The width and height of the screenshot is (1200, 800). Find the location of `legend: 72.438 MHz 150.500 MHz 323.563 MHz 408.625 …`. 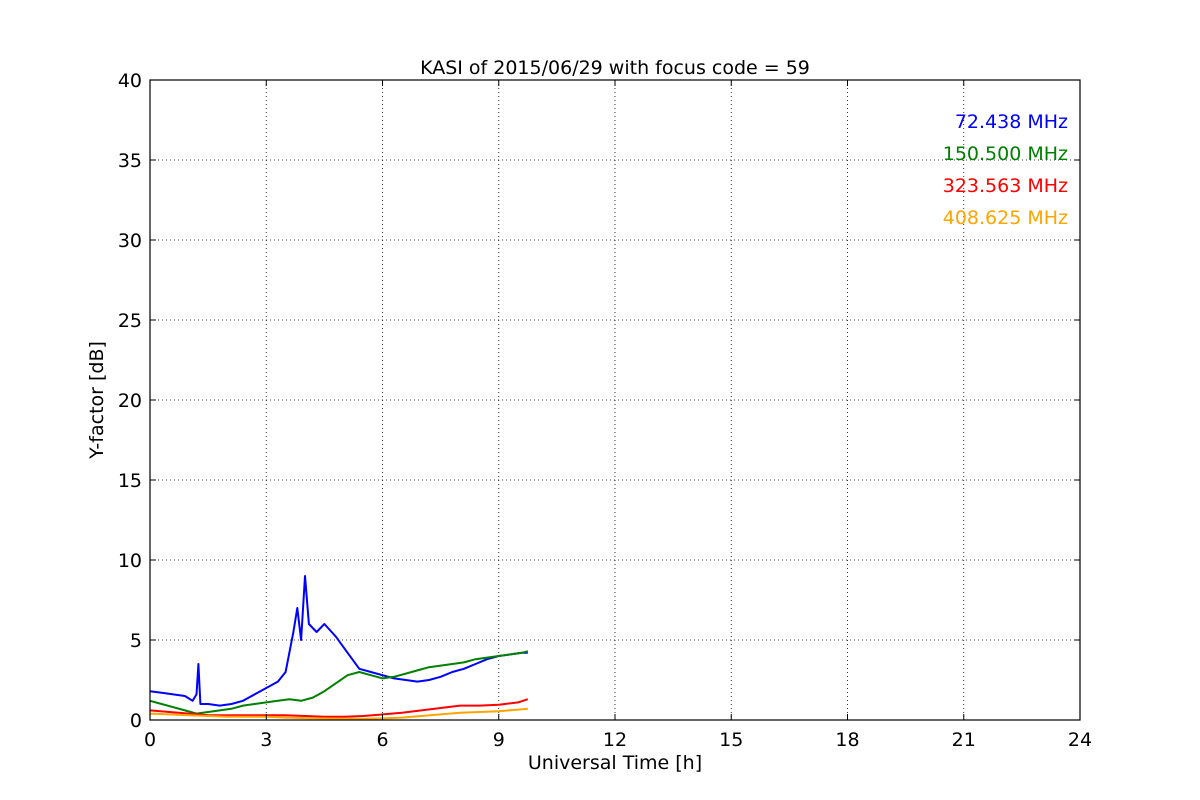

legend: 72.438 MHz 150.500 MHz 323.563 MHz 408.625 … is located at coordinates (1005, 170).